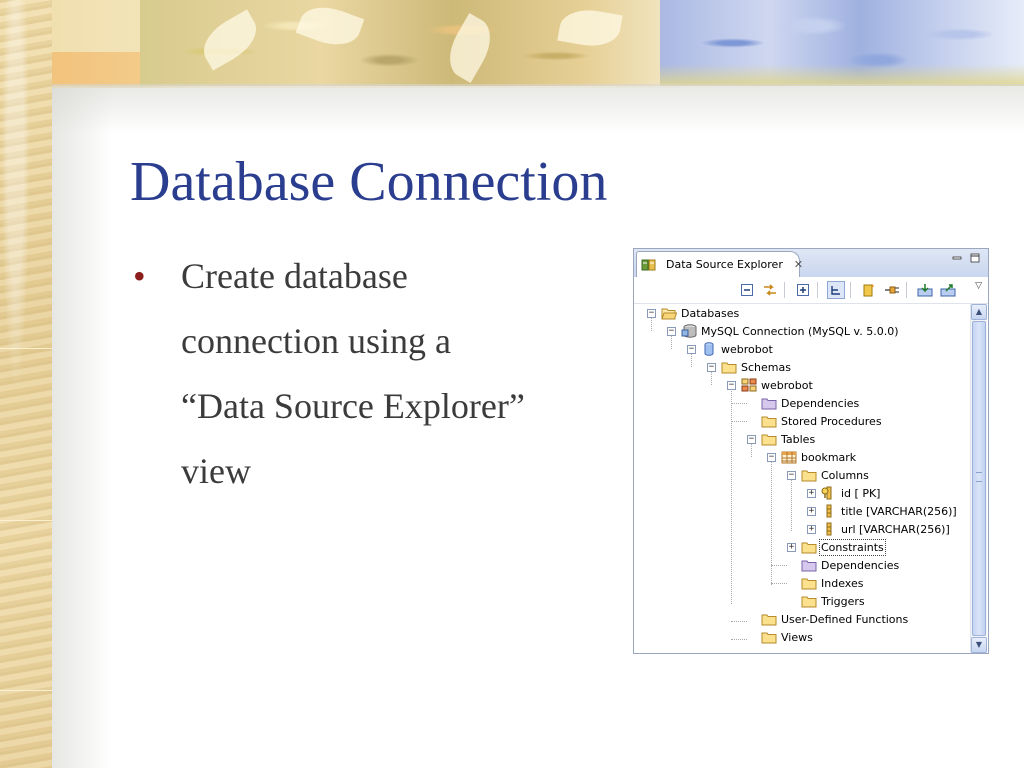 This screenshot has width=1024, height=768. I want to click on tree-item-column-id: + id [ PK], so click(843, 493).